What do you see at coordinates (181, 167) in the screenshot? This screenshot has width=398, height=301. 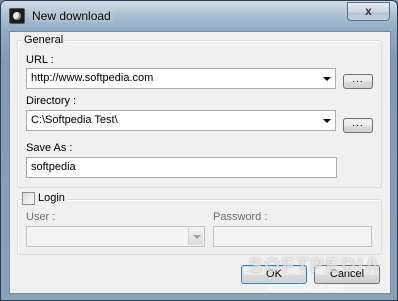 I see `save-as-input: softpedia` at bounding box center [181, 167].